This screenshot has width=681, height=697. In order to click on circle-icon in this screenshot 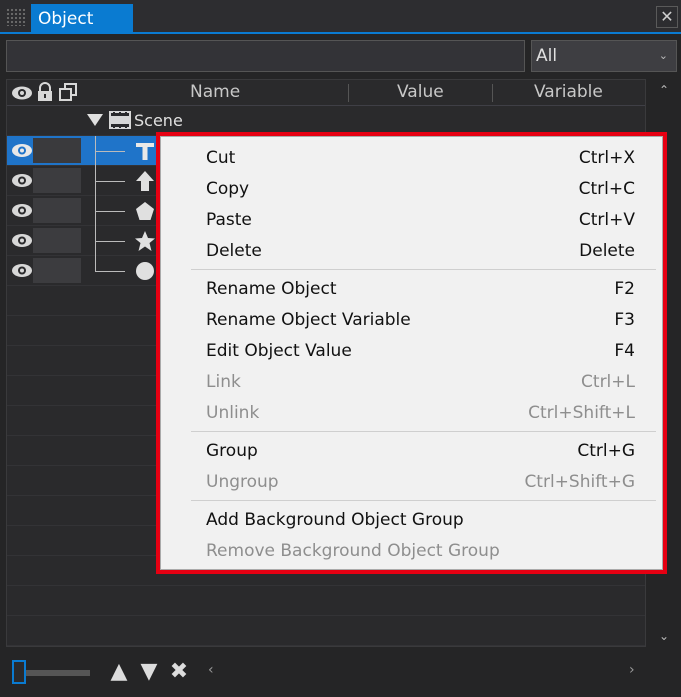, I will do `click(145, 271)`.